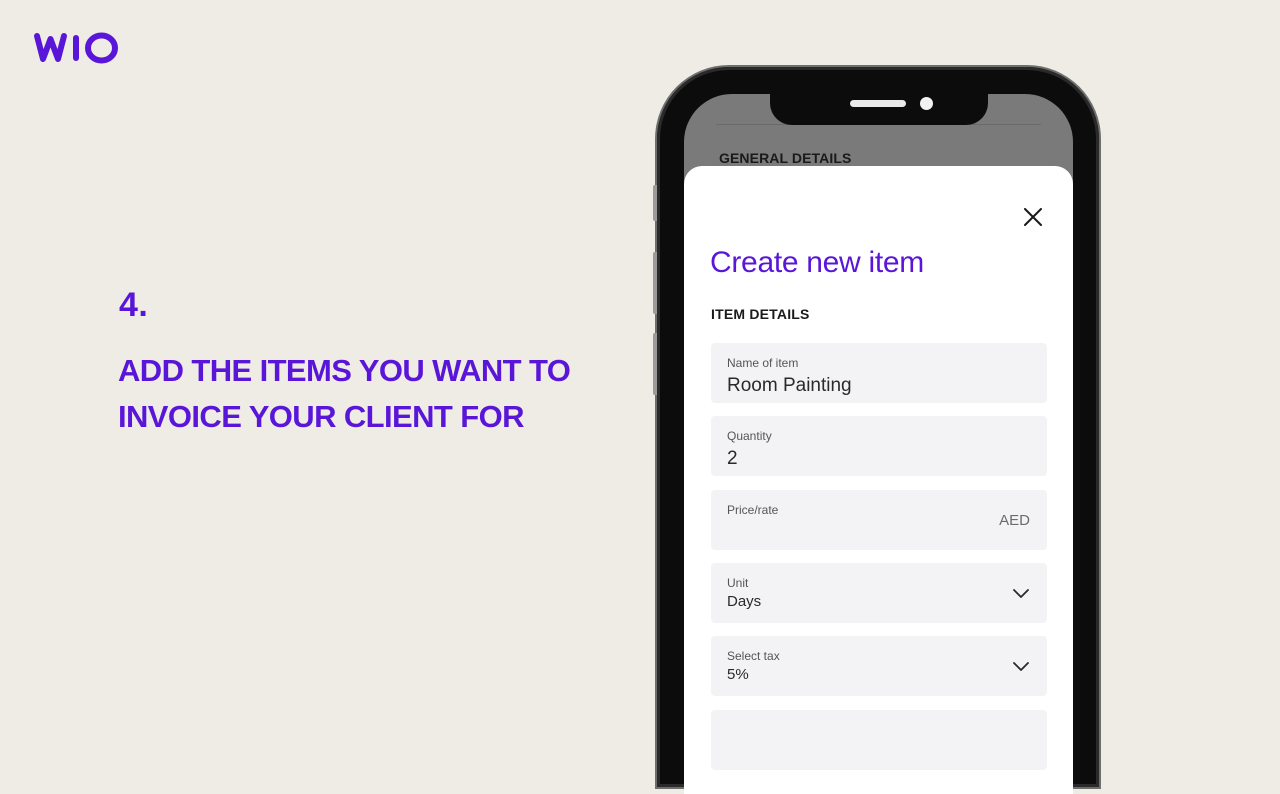 This screenshot has width=1280, height=794. Describe the element at coordinates (738, 583) in the screenshot. I see `unit-label: Unit` at that location.